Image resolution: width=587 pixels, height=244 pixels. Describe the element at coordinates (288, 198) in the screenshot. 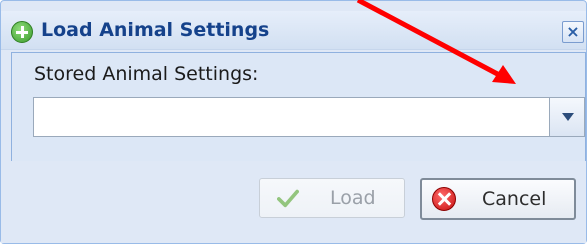

I see `check-icon` at that location.